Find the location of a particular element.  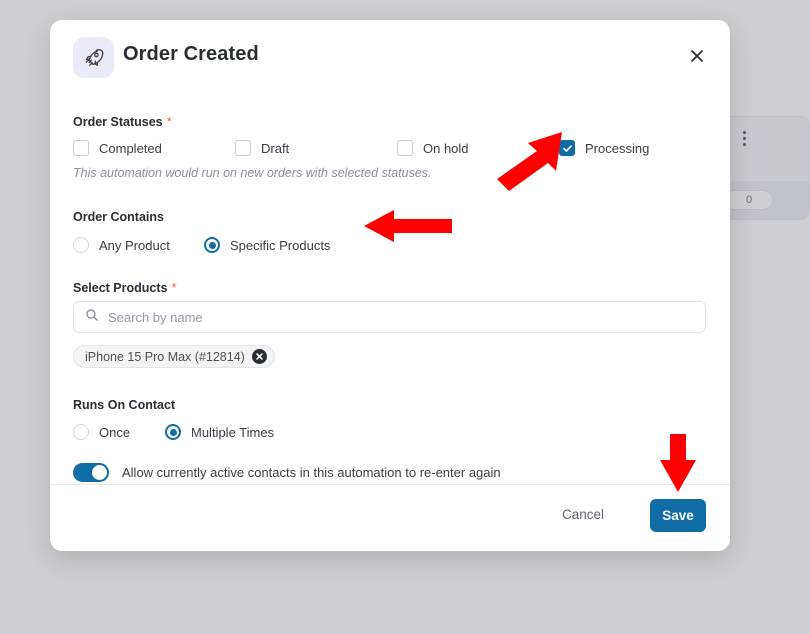

checkbox-completed: Completed is located at coordinates (117, 148).